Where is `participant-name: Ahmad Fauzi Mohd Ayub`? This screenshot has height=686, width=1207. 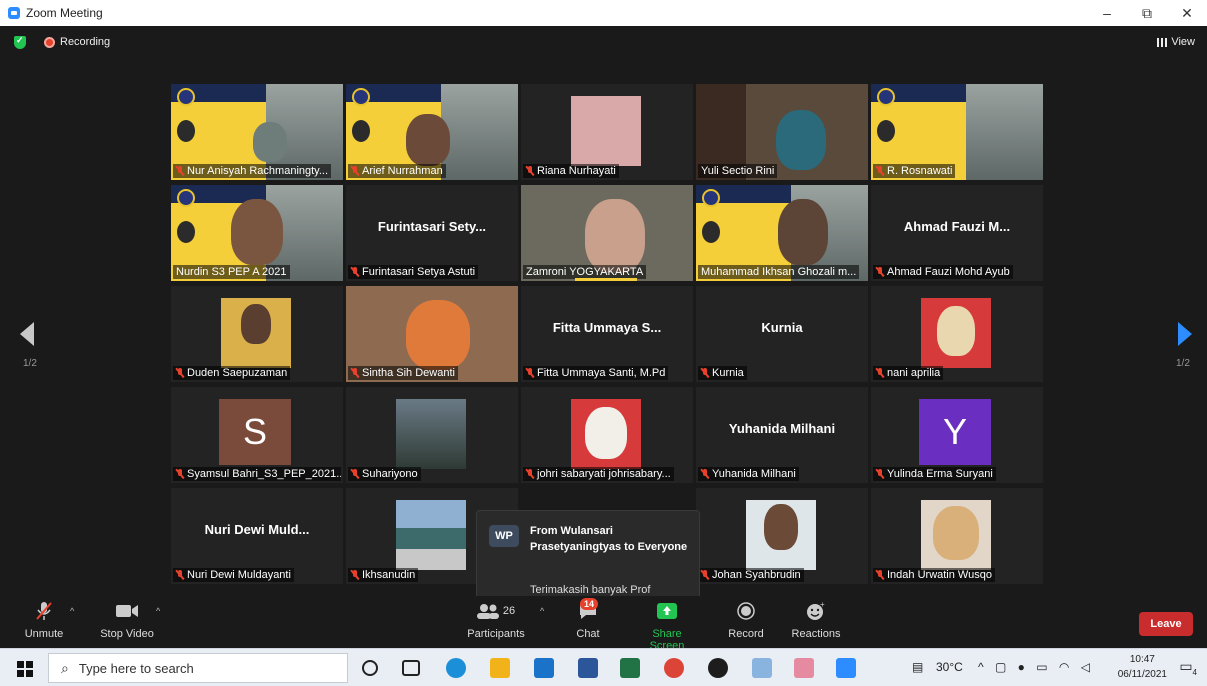 participant-name: Ahmad Fauzi Mohd Ayub is located at coordinates (948, 272).